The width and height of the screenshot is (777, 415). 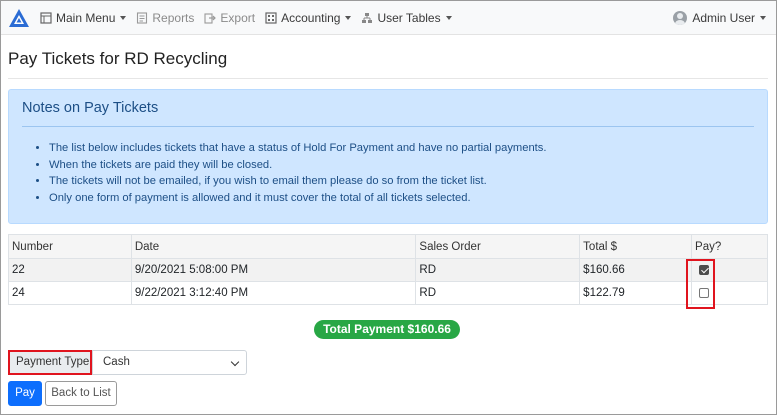 What do you see at coordinates (311, 17) in the screenshot?
I see `nav-accounting-label: Accounting` at bounding box center [311, 17].